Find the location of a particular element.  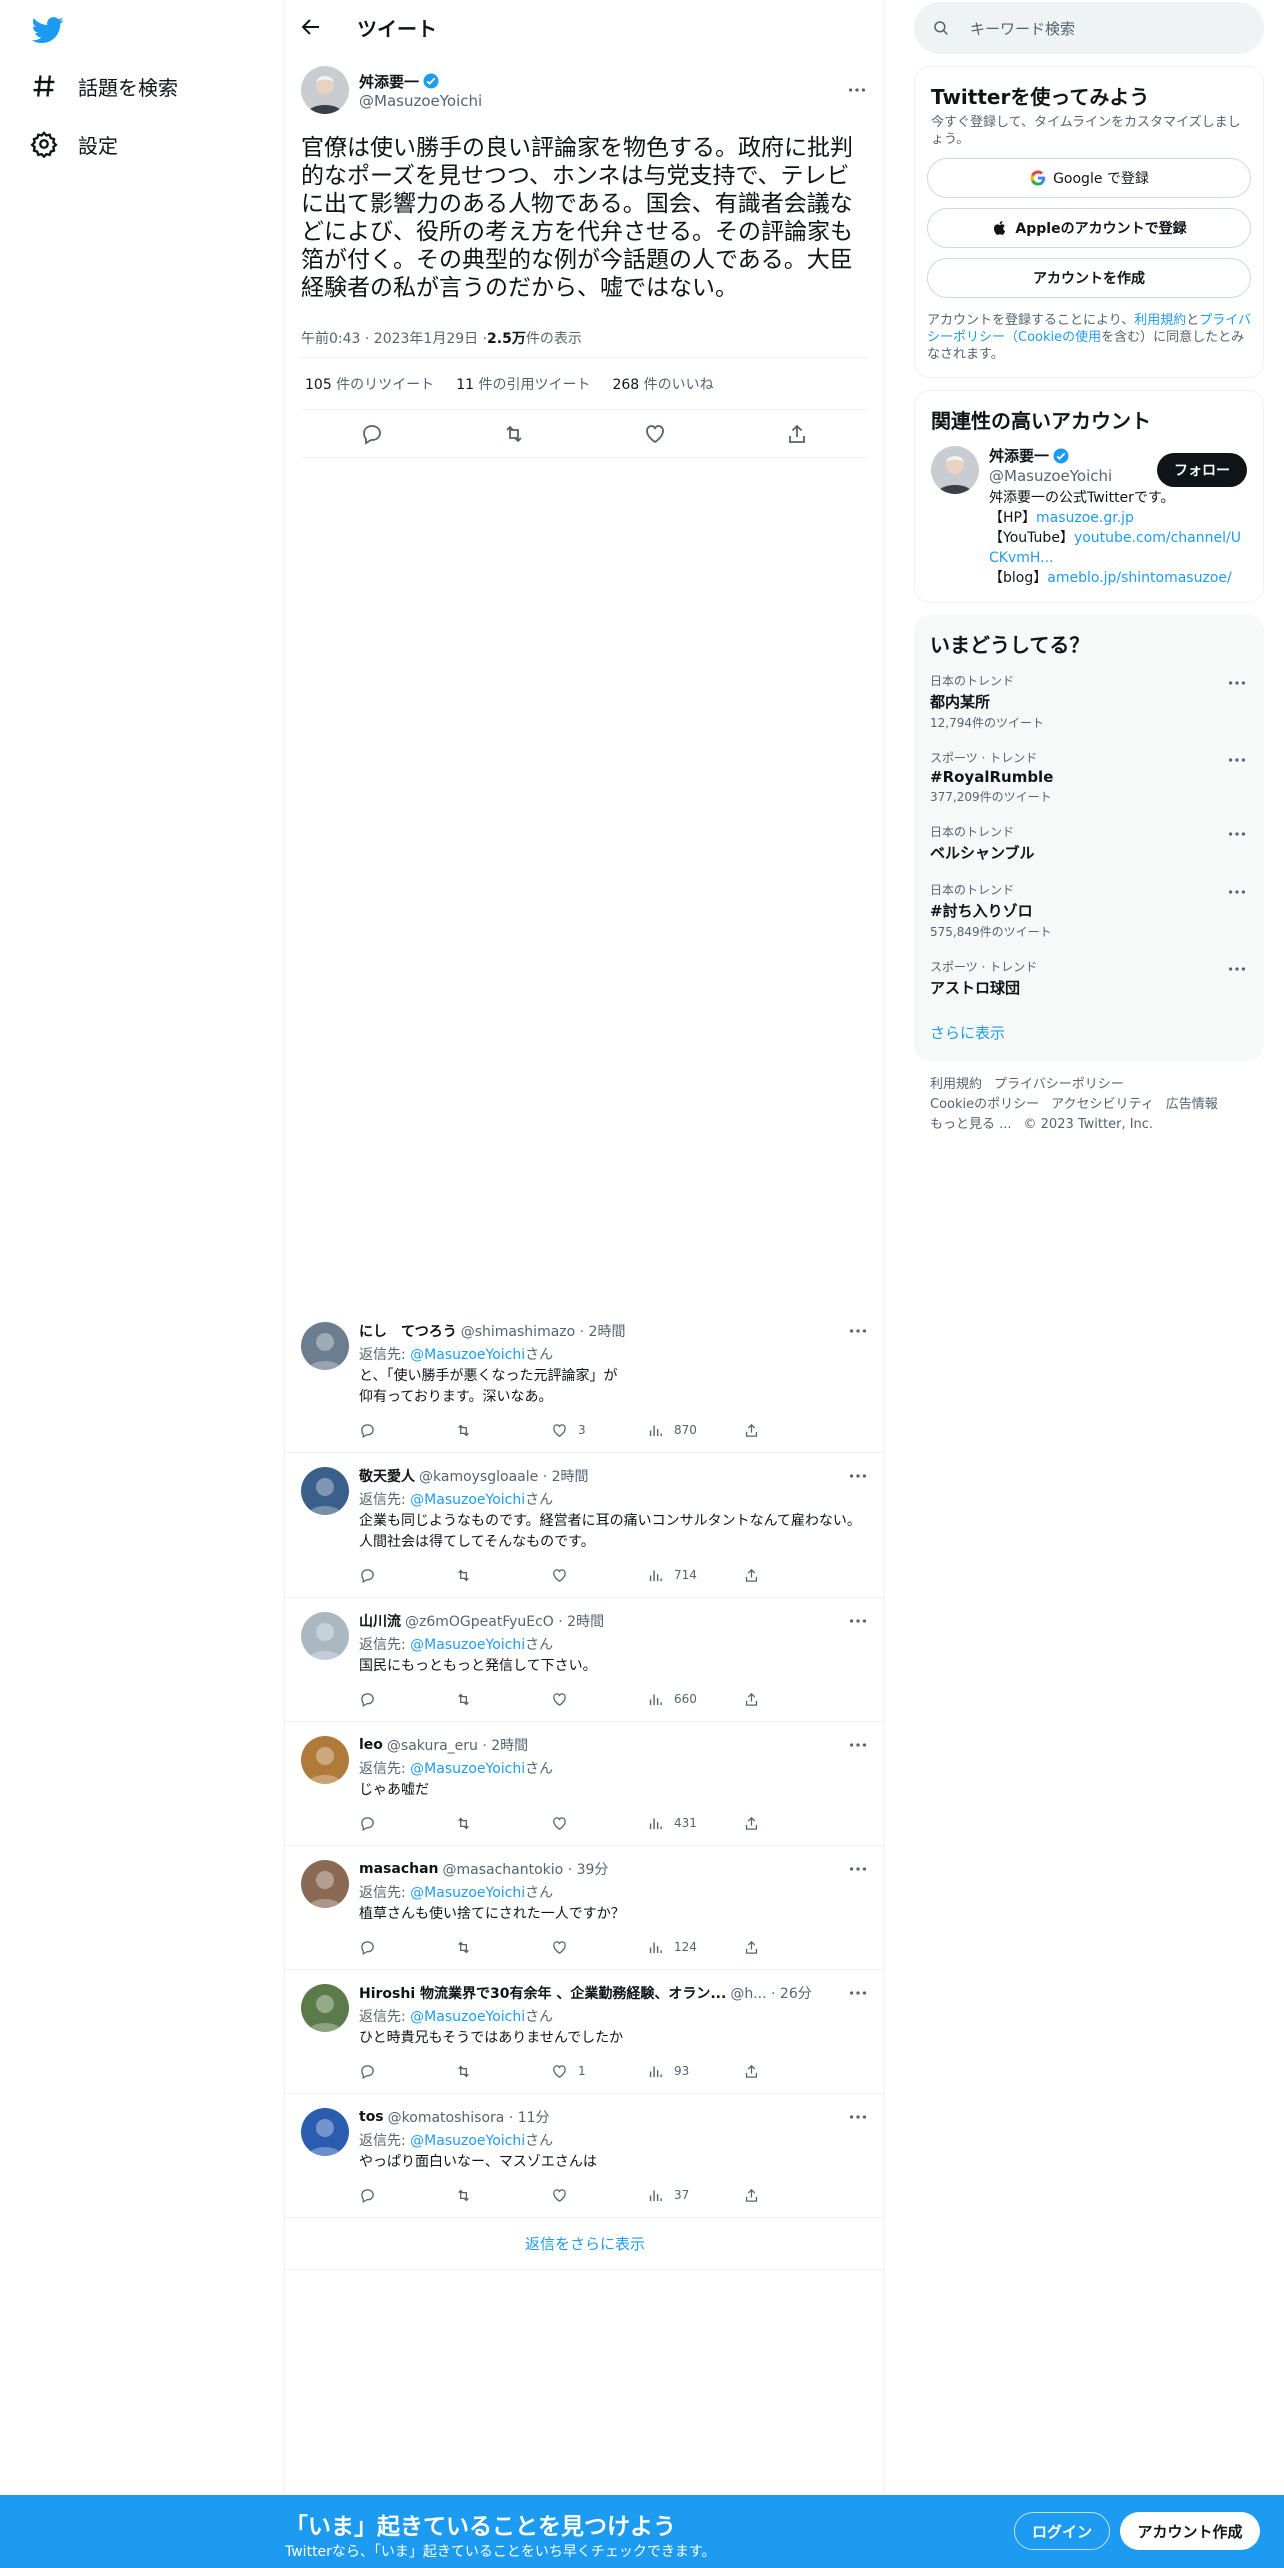

google-signup-button: Google で登録 is located at coordinates (1089, 178).